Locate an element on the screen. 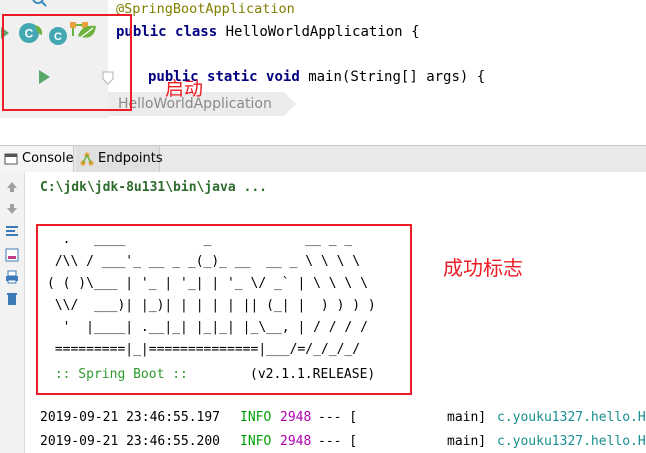 This screenshot has width=646, height=453. run-gutter-highlight-box is located at coordinates (67, 62).